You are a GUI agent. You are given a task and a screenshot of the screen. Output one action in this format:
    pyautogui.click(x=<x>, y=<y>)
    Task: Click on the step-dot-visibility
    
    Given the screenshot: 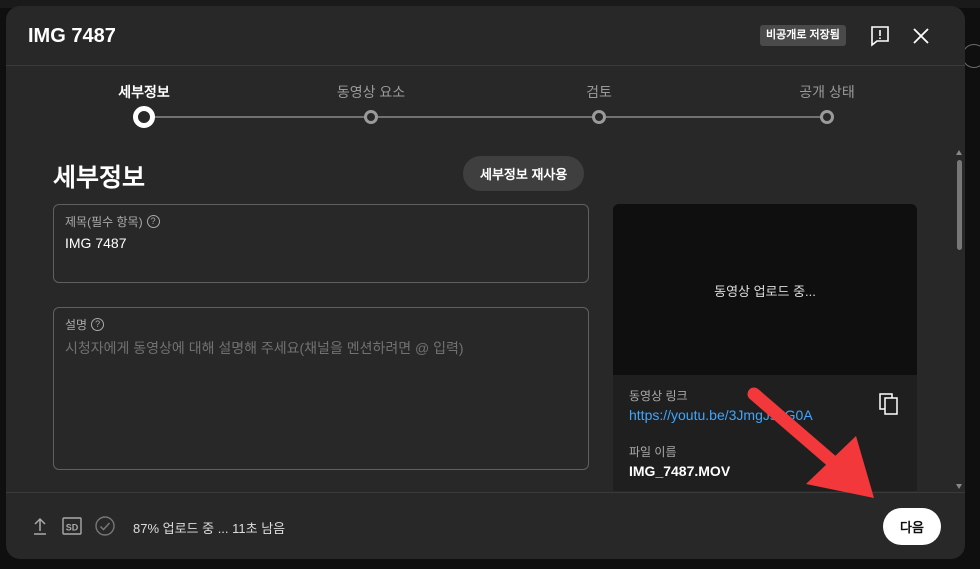 What is the action you would take?
    pyautogui.click(x=827, y=117)
    